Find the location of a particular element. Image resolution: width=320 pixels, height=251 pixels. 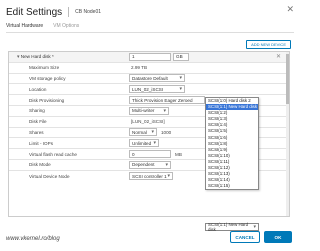

row-label: Virtual Device Node is located at coordinates (49, 176).